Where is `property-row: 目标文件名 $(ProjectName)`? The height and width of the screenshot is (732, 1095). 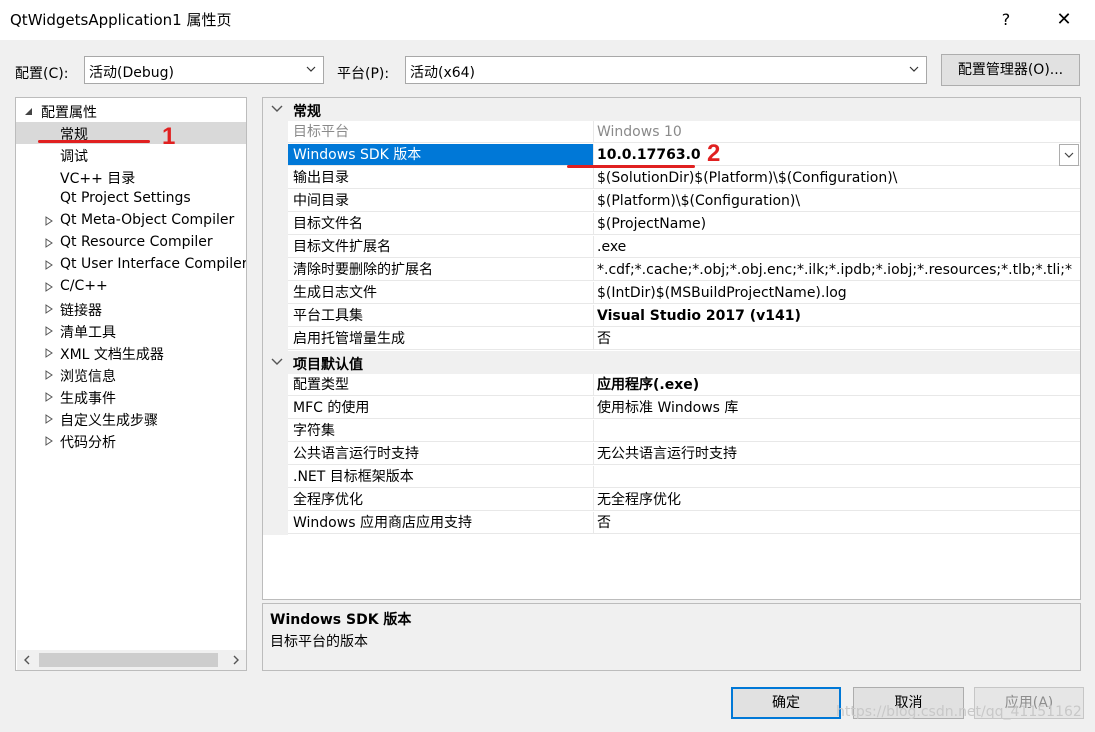 property-row: 目标文件名 $(ProjectName) is located at coordinates (671, 224).